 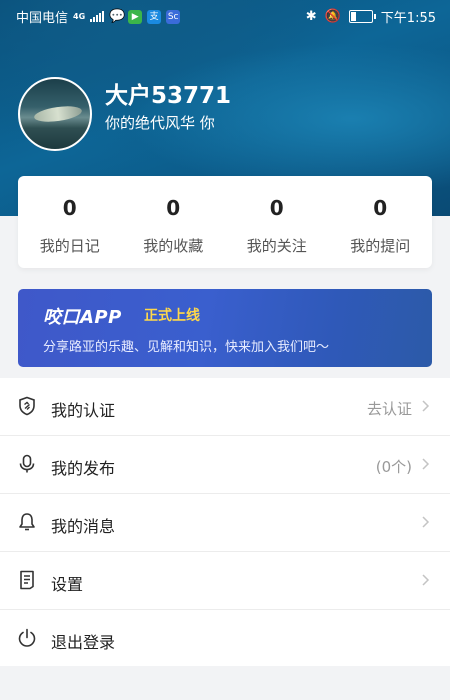 What do you see at coordinates (389, 409) in the screenshot?
I see `menu-item-value: 去认证` at bounding box center [389, 409].